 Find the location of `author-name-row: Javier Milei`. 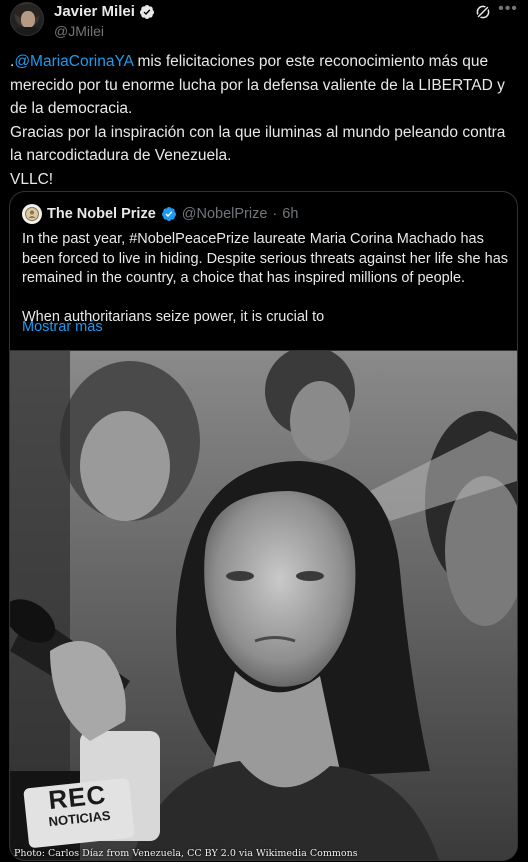

author-name-row: Javier Milei is located at coordinates (104, 11).